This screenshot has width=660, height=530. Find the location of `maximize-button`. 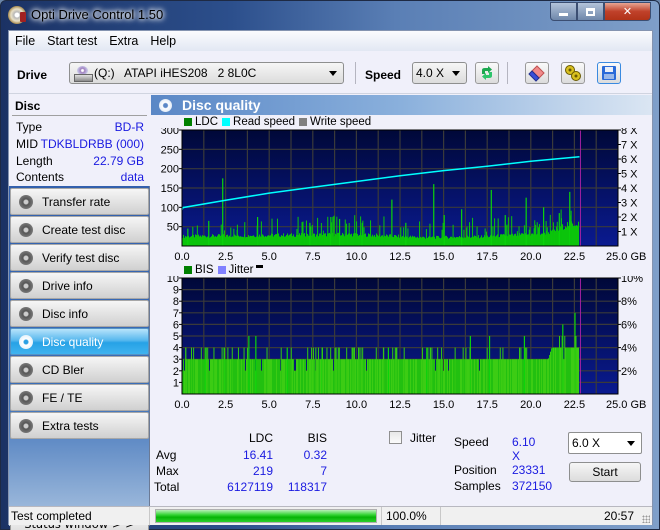

maximize-button is located at coordinates (590, 11).